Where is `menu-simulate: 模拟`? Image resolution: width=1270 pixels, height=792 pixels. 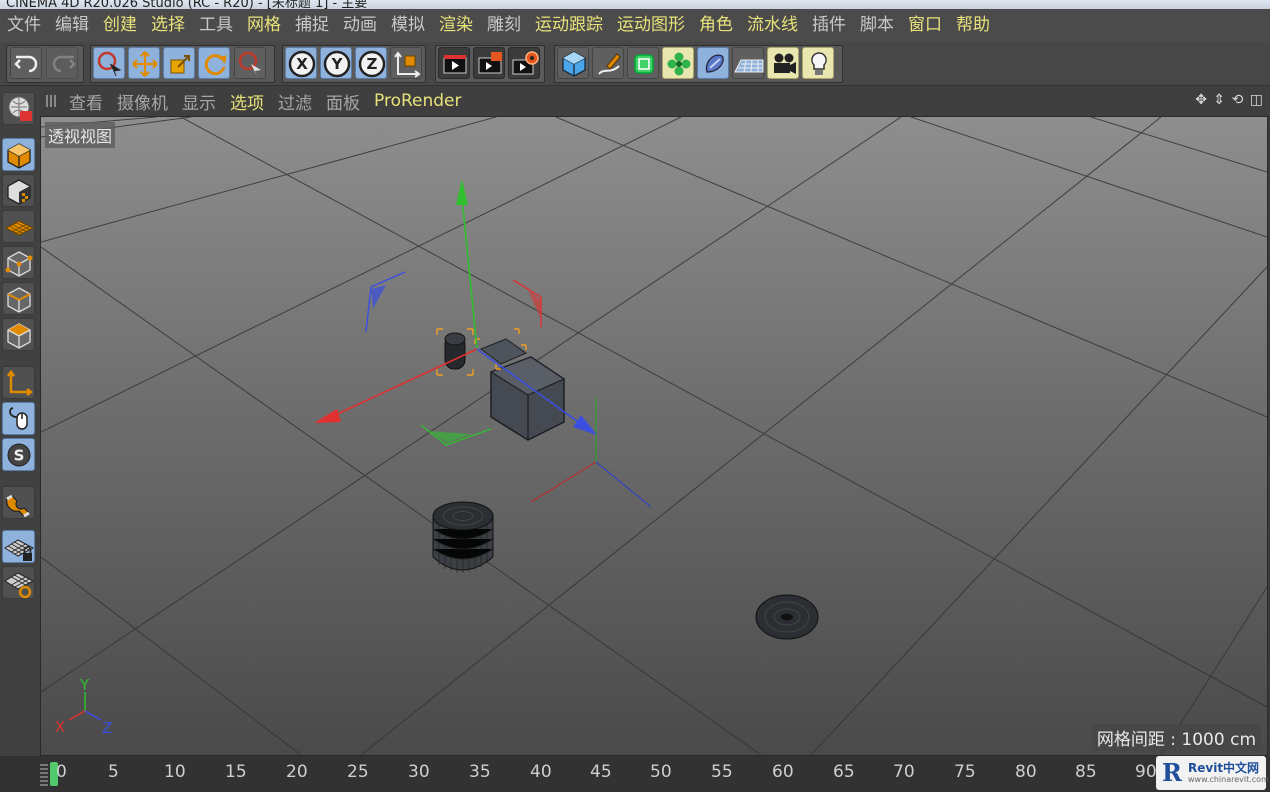 menu-simulate: 模拟 is located at coordinates (408, 25).